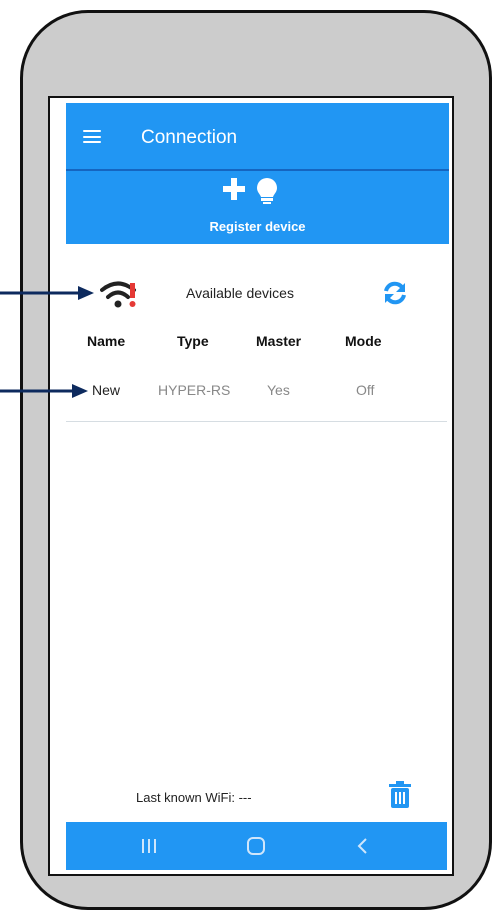 The height and width of the screenshot is (916, 502). Describe the element at coordinates (363, 846) in the screenshot. I see `back-icon` at that location.